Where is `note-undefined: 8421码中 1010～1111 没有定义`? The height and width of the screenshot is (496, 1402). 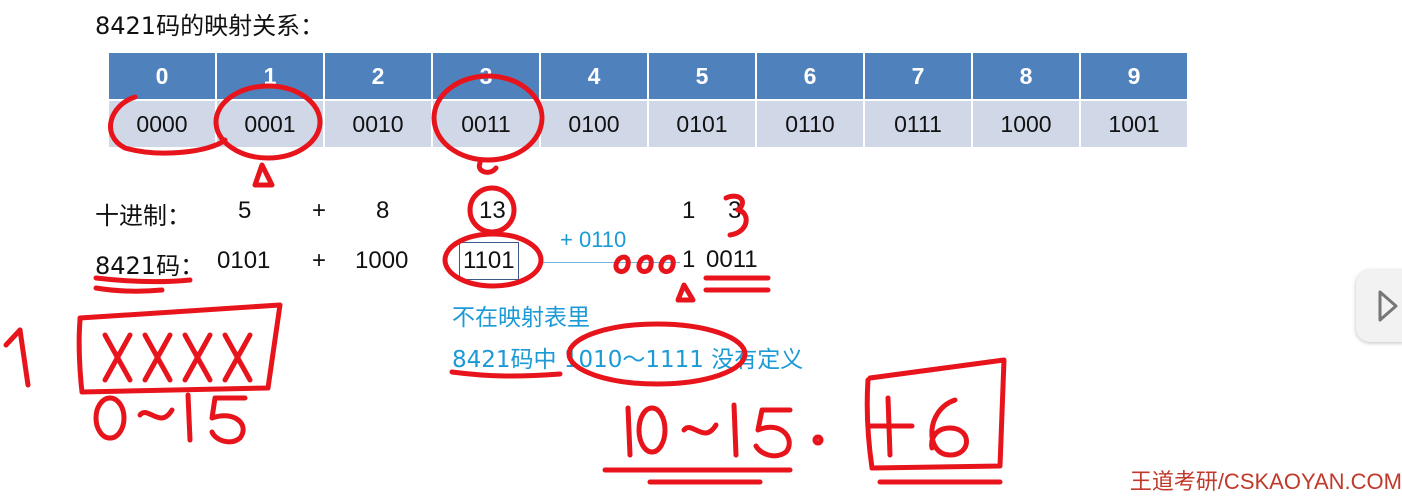
note-undefined: 8421码中 1010～1111 没有定义 is located at coordinates (628, 360).